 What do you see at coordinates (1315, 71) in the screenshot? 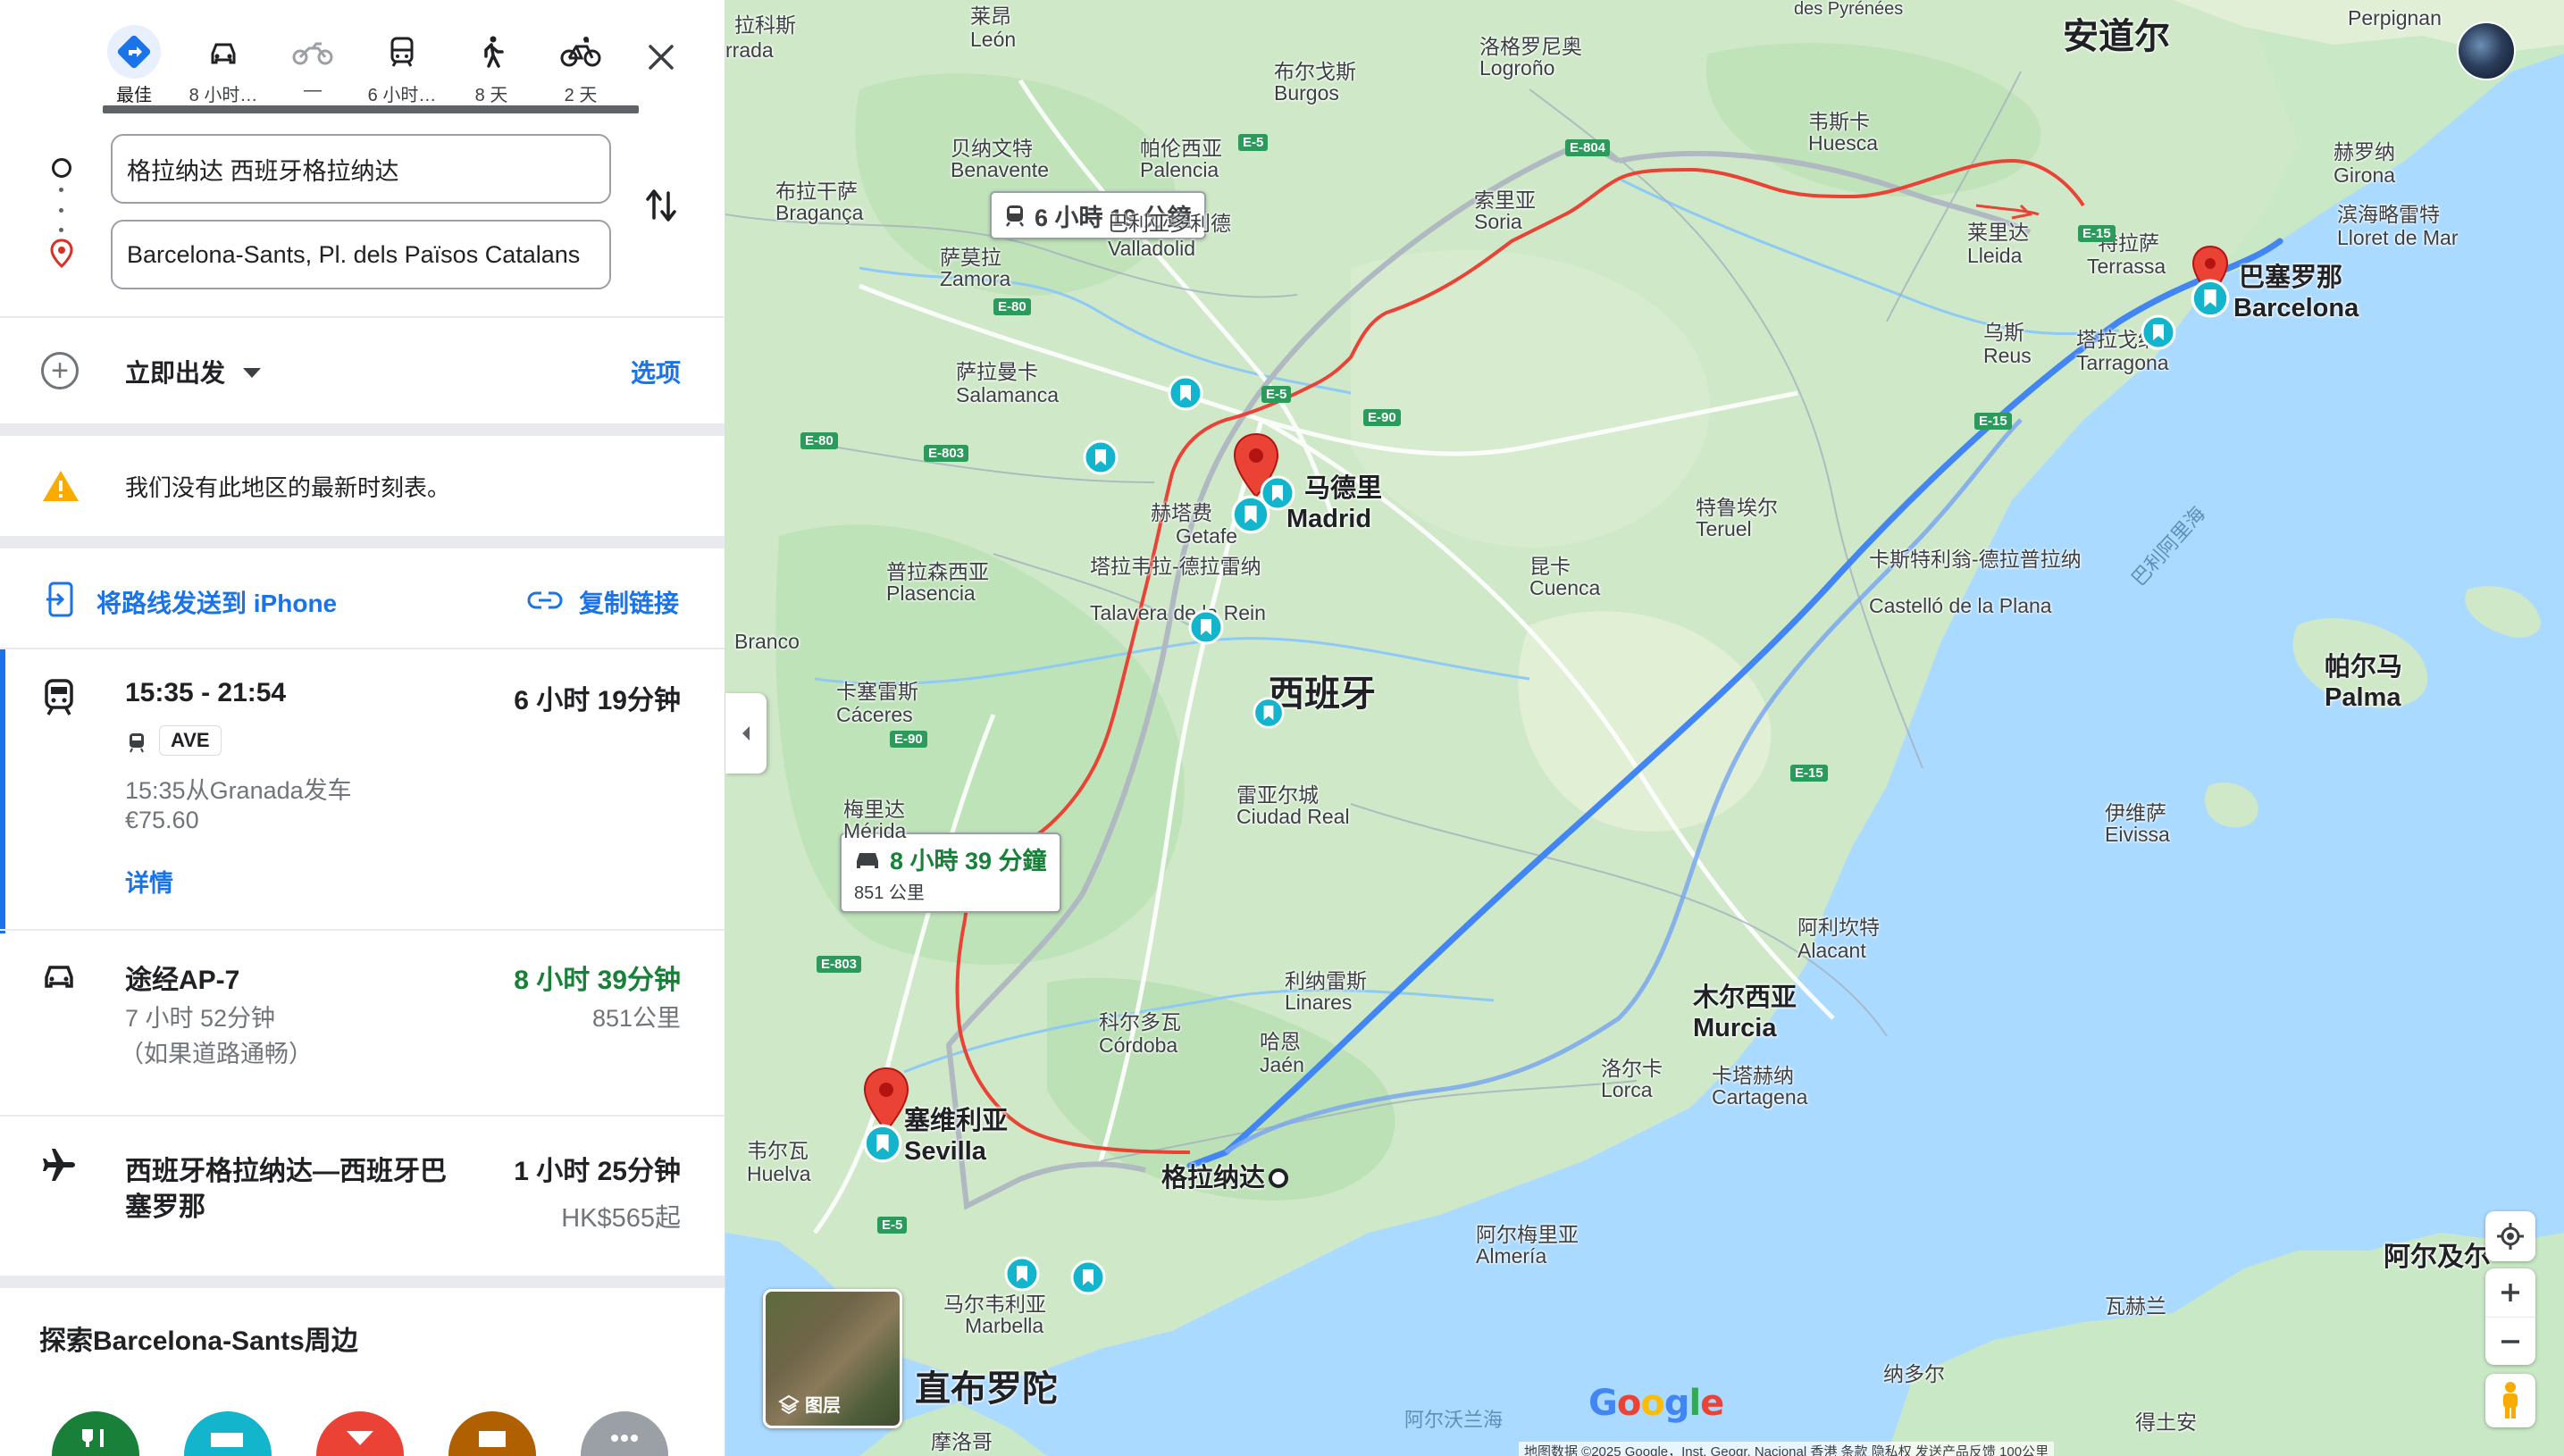
I see `label-burgos-cn: 布尔戈斯` at bounding box center [1315, 71].